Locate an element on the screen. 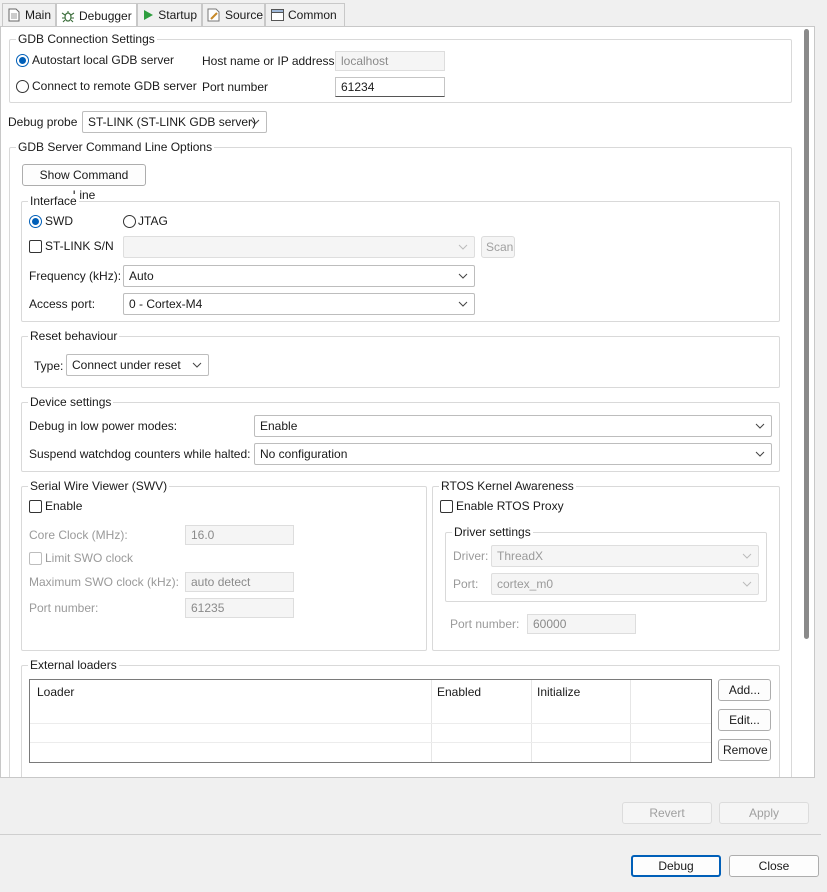 Image resolution: width=827 pixels, height=892 pixels. access-port-value: 0 - Cortex-M4 is located at coordinates (166, 304).